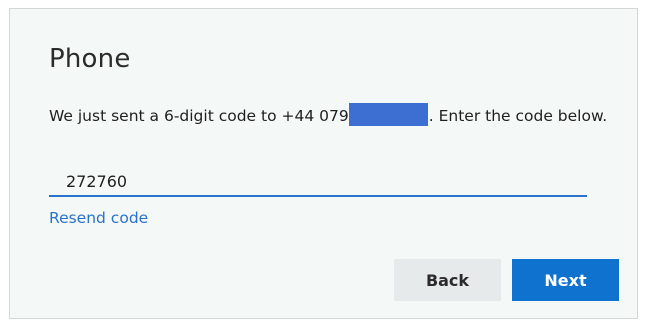 The width and height of the screenshot is (649, 329). I want to click on message-suffix: . Enter the code below., so click(518, 116).